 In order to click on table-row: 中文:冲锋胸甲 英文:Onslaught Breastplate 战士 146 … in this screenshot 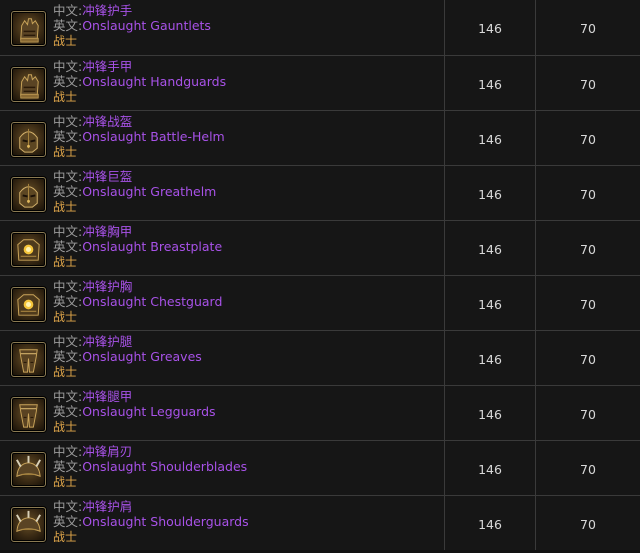, I will do `click(320, 247)`.